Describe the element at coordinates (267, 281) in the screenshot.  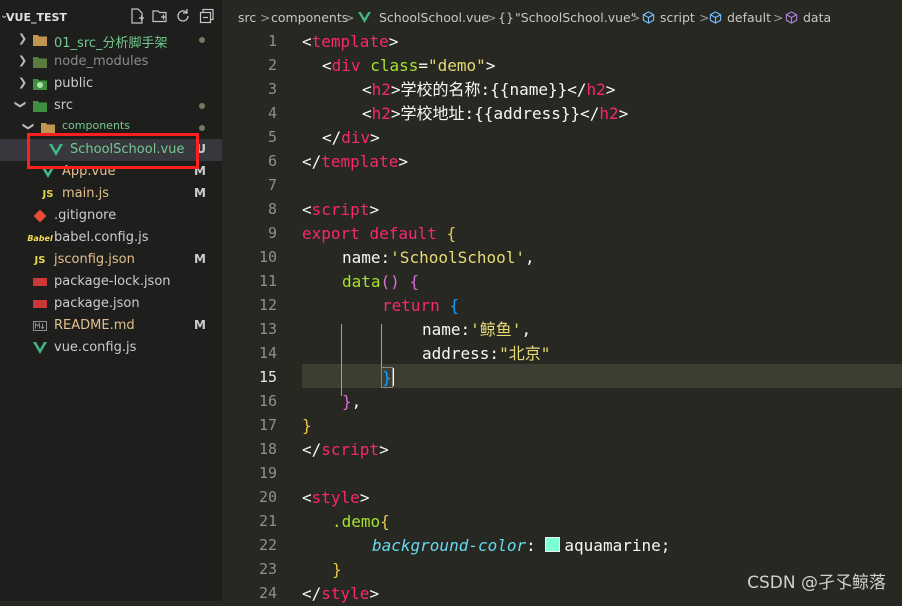
I see `line-number: 11` at that location.